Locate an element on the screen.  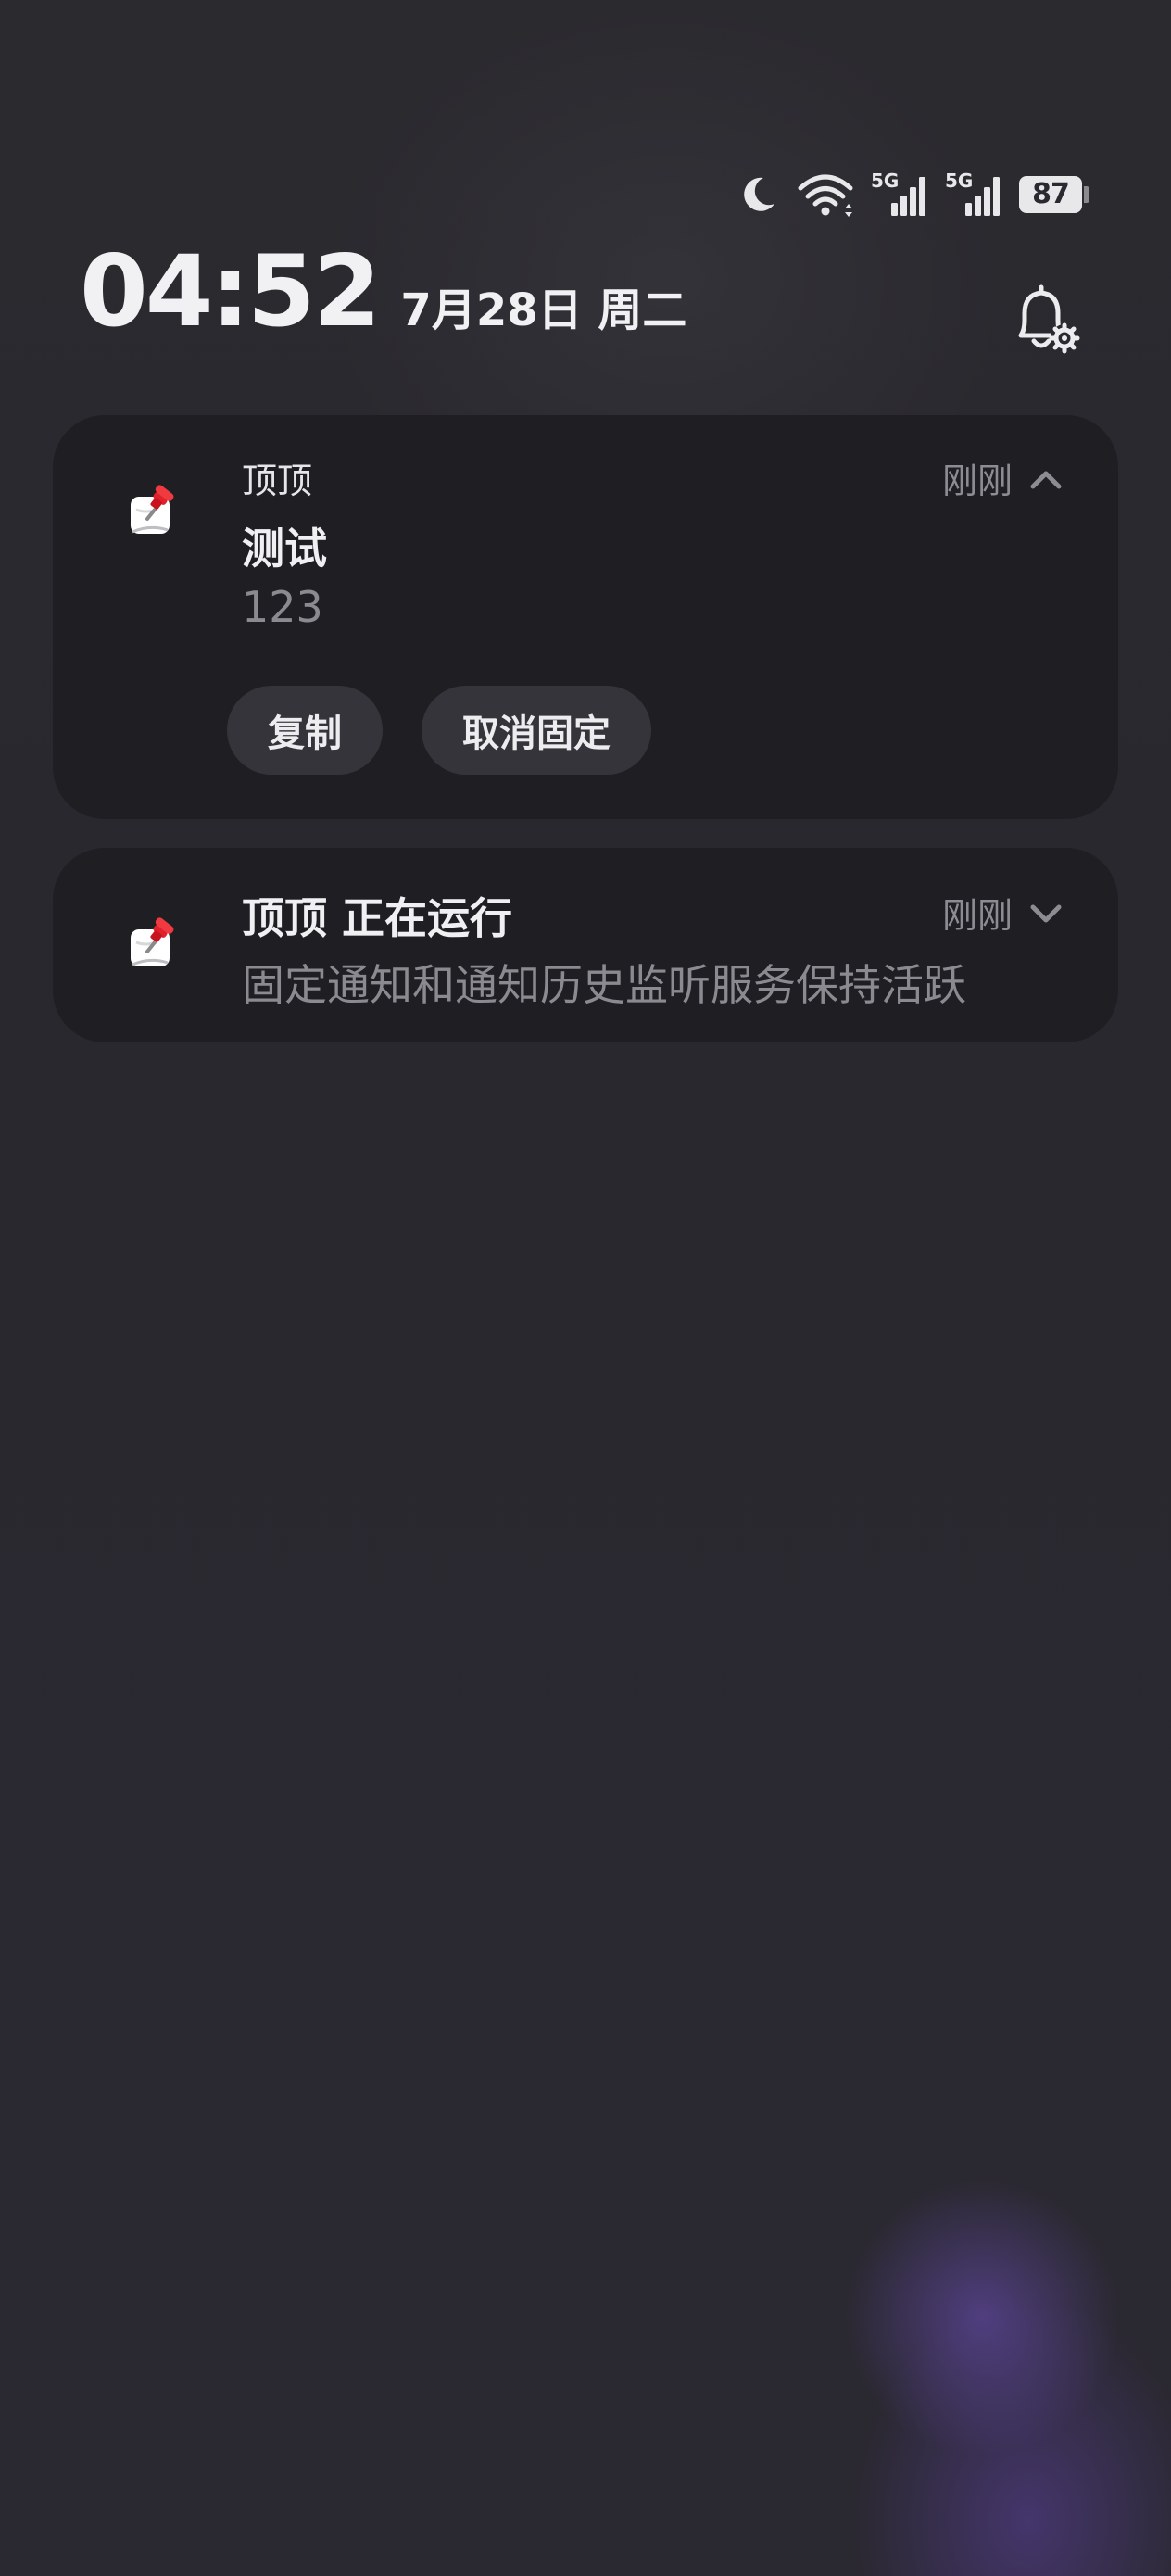
notification-title: 顶顶 正在运行 is located at coordinates (378, 918).